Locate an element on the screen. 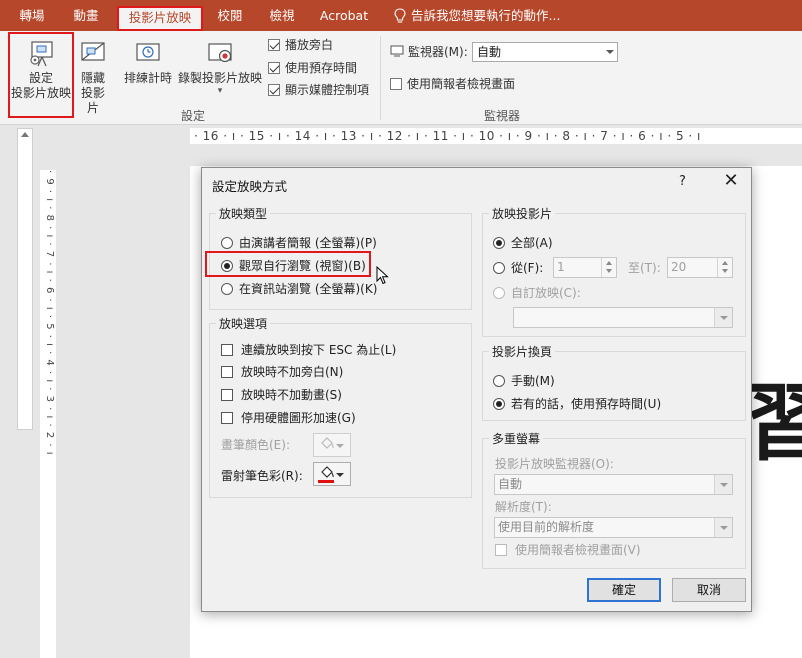  slide-show-monitor-select: 自動 is located at coordinates (613, 484).